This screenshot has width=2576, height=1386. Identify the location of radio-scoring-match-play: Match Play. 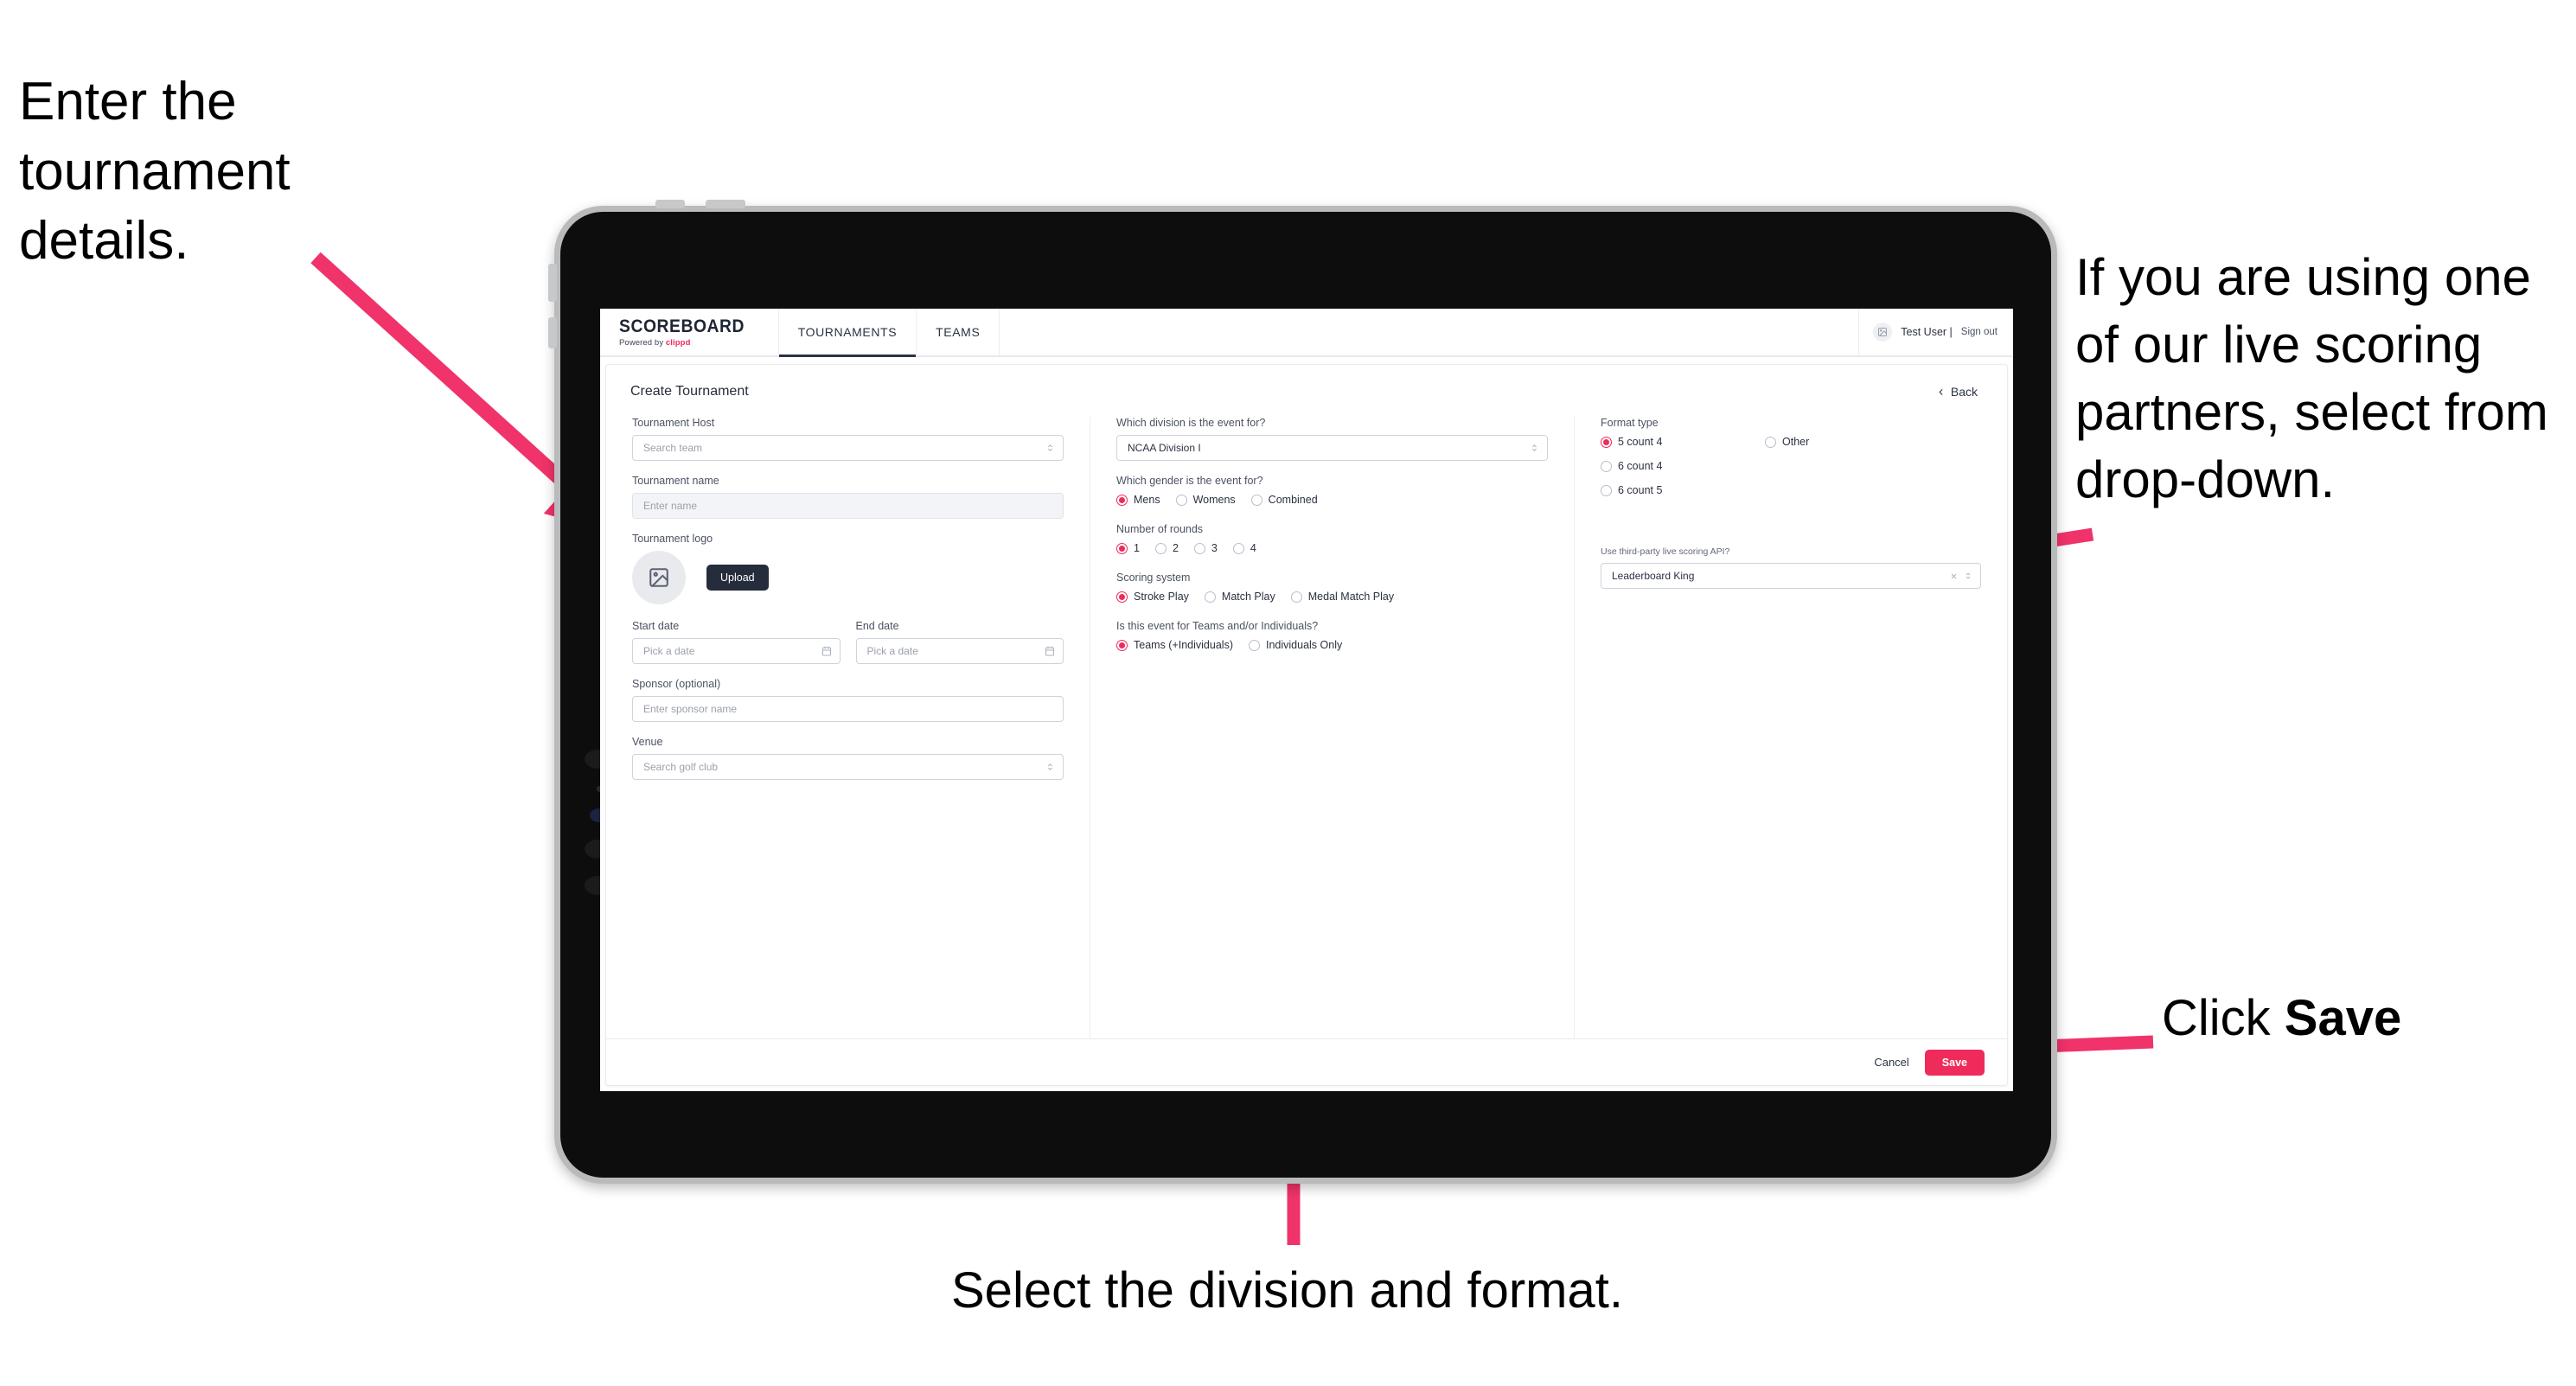
(1239, 597).